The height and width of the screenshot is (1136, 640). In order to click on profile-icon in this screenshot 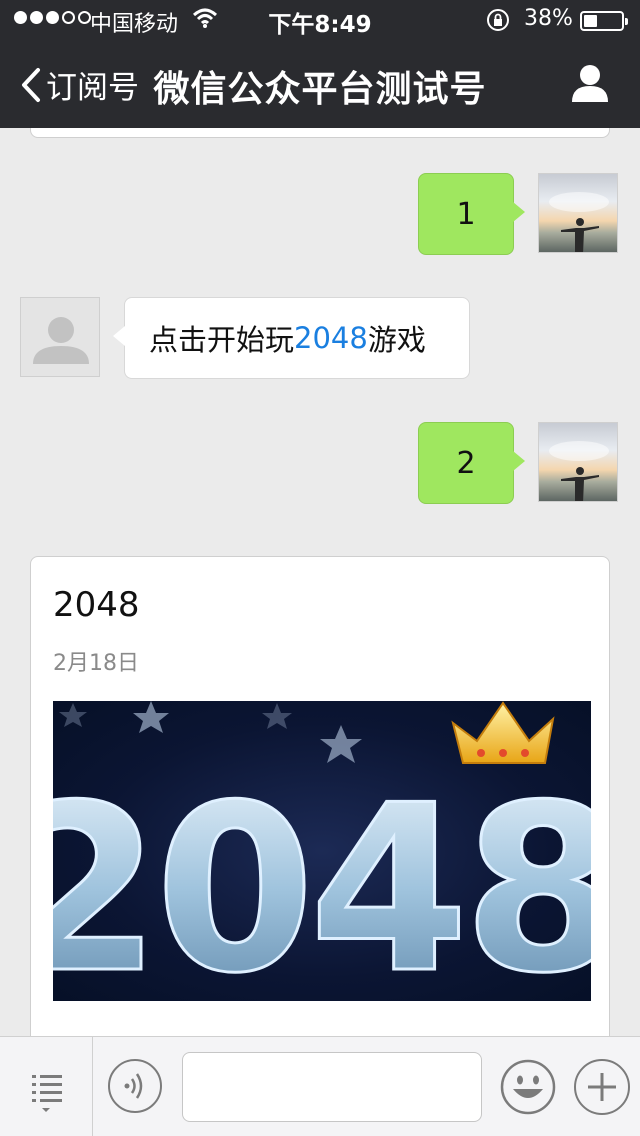, I will do `click(590, 83)`.